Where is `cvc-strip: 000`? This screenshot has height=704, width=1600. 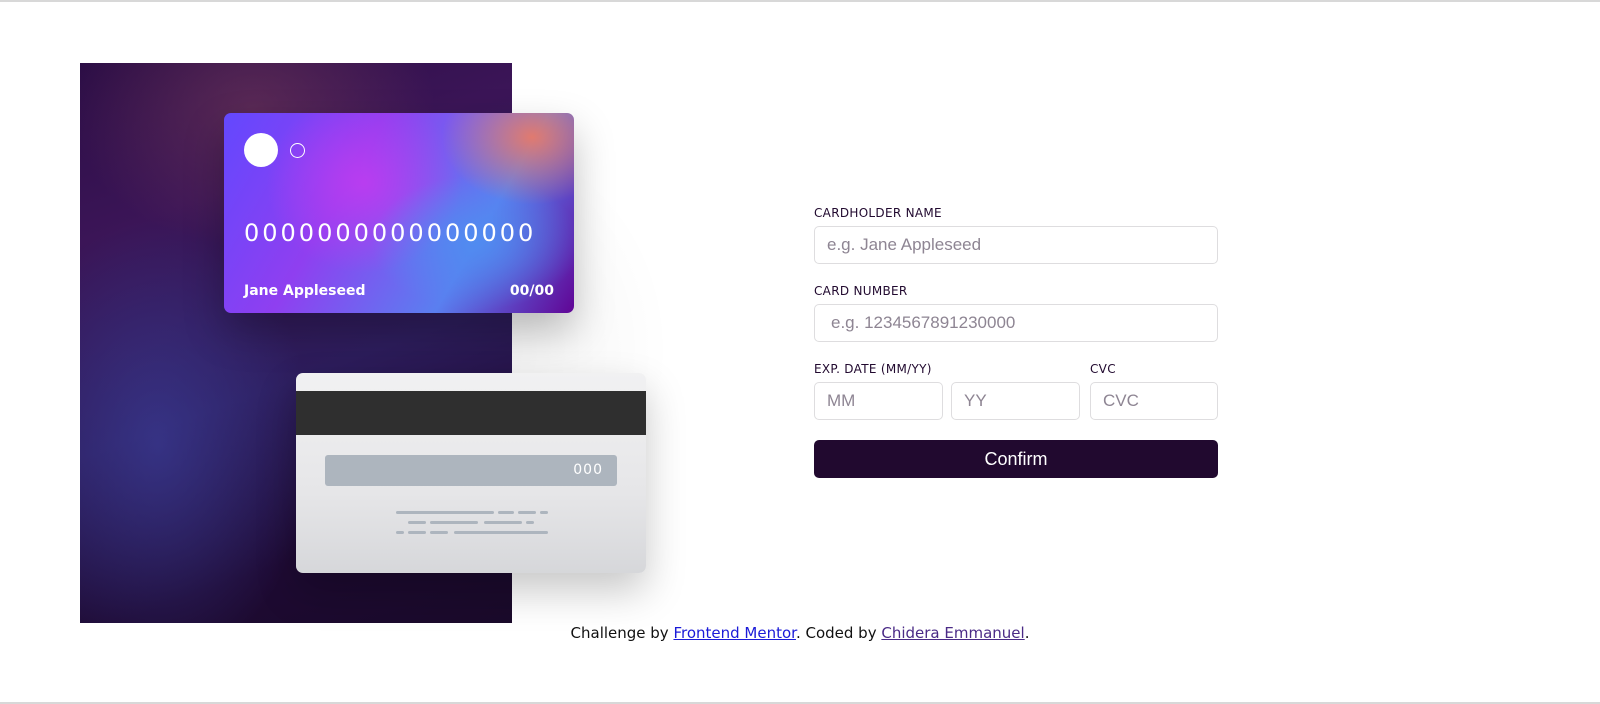
cvc-strip: 000 is located at coordinates (471, 470).